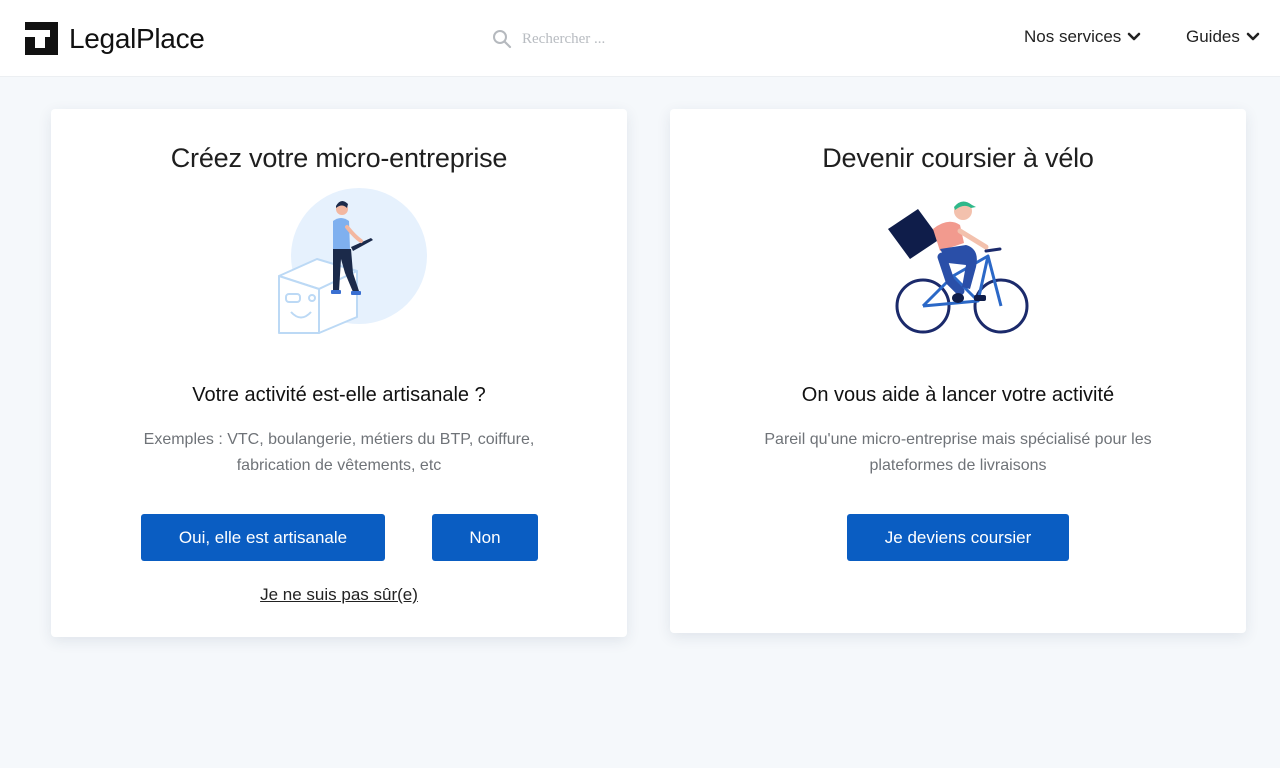 The image size is (1280, 768). Describe the element at coordinates (352, 261) in the screenshot. I see `entrepreneur-illustration` at that location.